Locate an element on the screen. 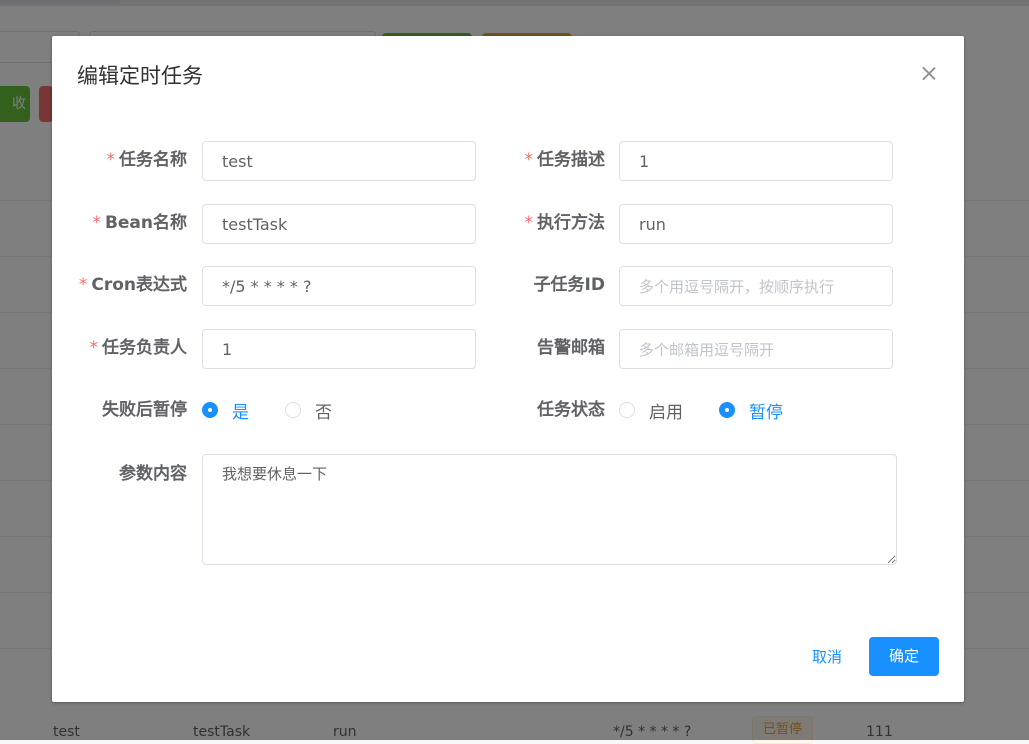 This screenshot has height=744, width=1029. task-desc-label: * 任务描述 is located at coordinates (525, 160).